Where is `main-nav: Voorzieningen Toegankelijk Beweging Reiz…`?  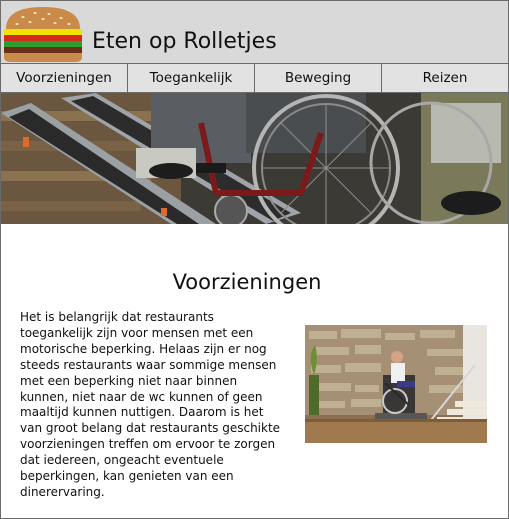 main-nav: Voorzieningen Toegankelijk Beweging Reiz… is located at coordinates (254, 78).